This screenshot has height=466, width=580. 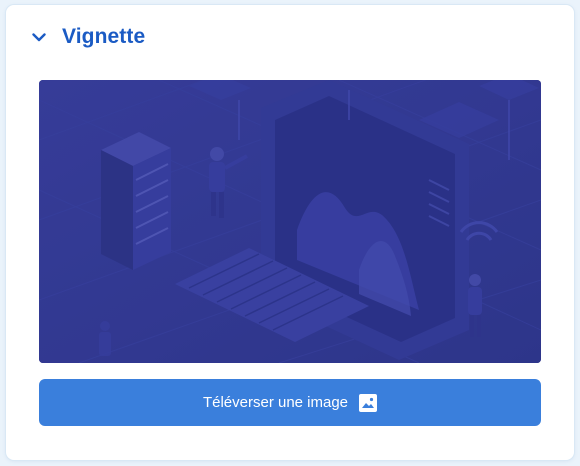 What do you see at coordinates (275, 402) in the screenshot?
I see `upload-button-label: Téléverser une image` at bounding box center [275, 402].